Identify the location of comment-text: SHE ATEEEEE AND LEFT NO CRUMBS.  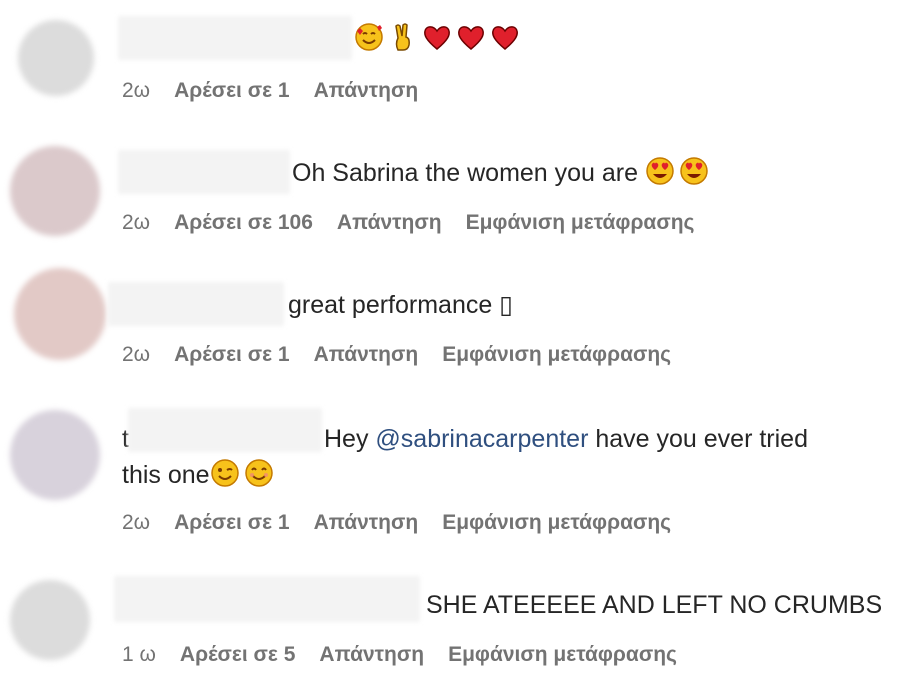
(654, 605).